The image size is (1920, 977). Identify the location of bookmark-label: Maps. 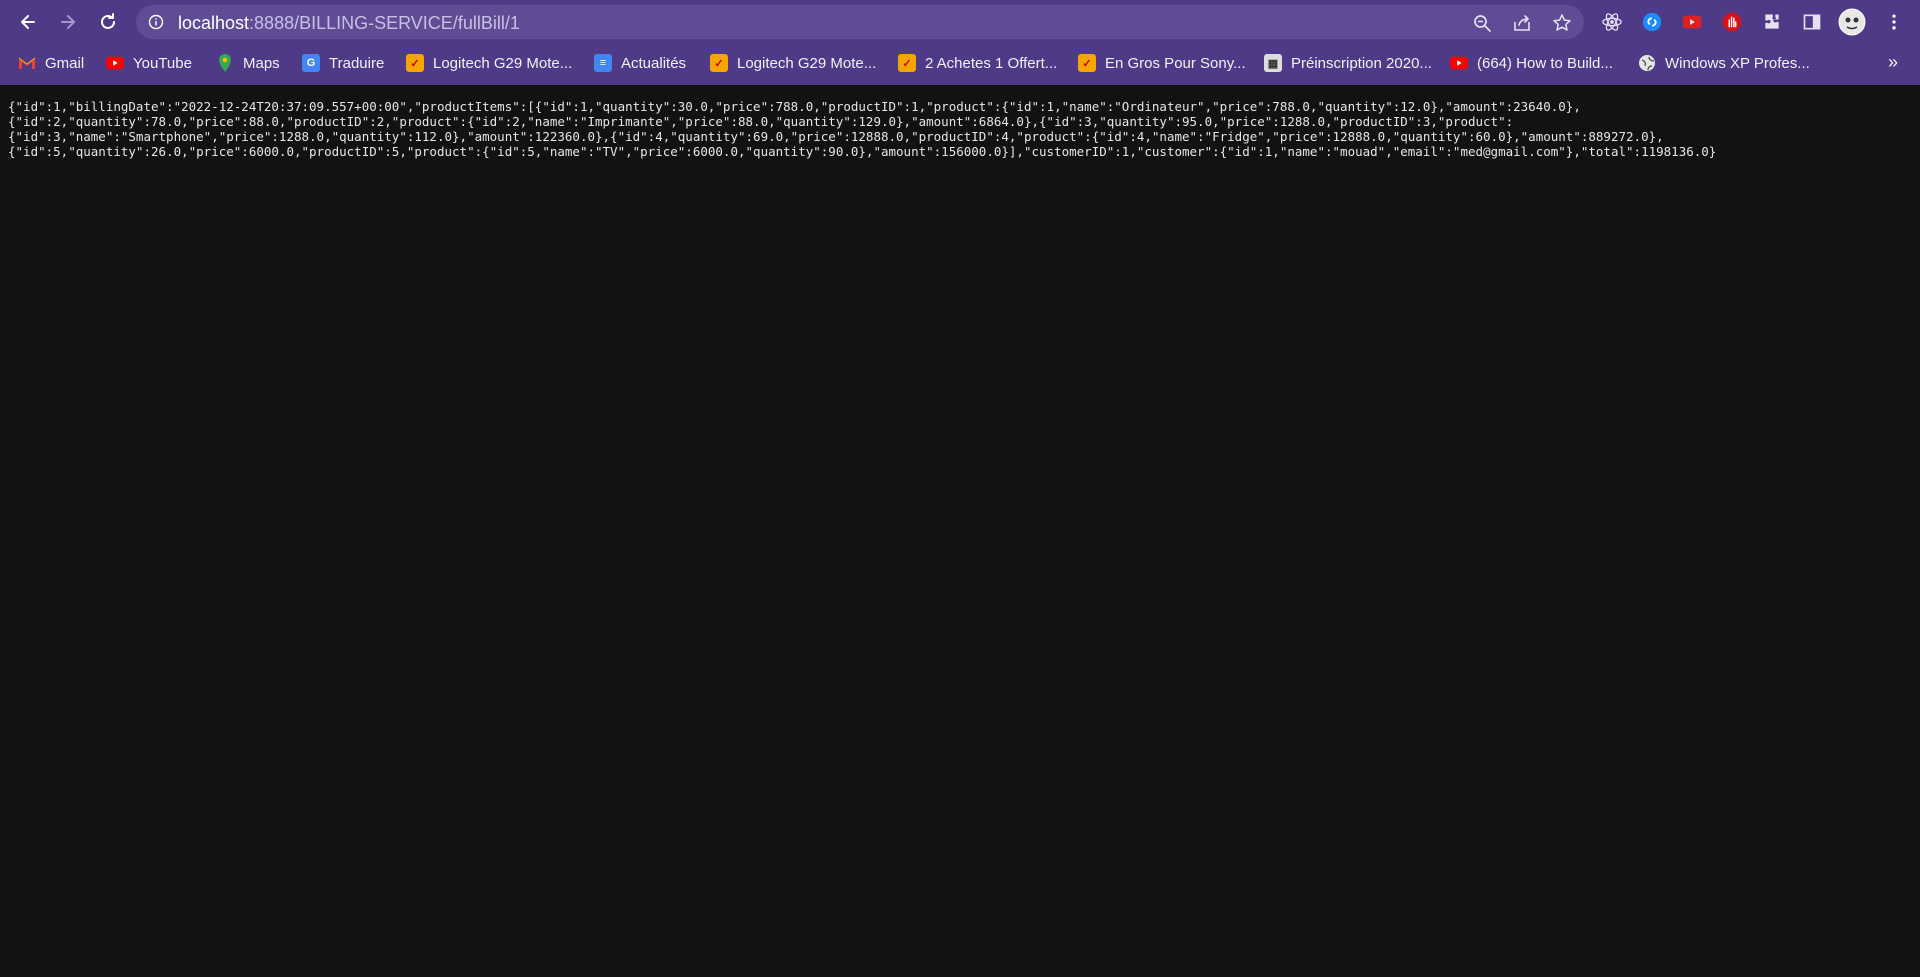
(261, 63).